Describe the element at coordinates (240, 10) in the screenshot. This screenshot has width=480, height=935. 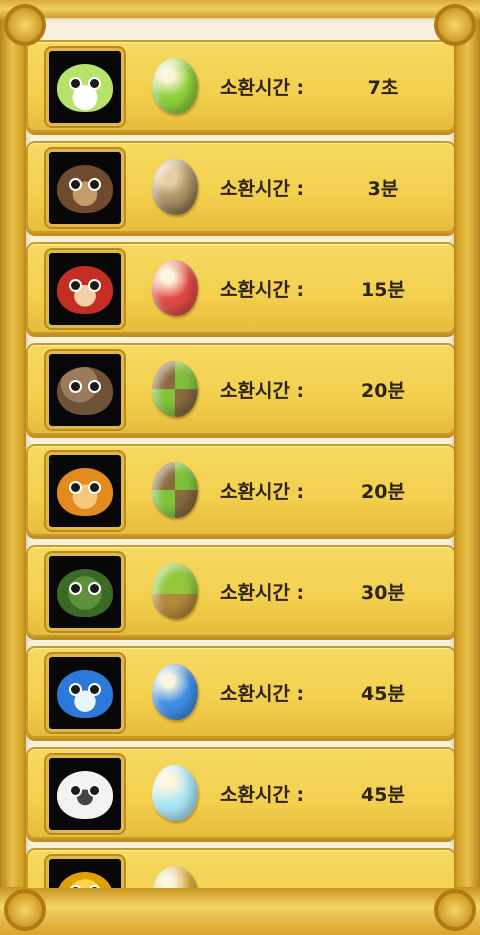
I see `frame-top-bar` at that location.